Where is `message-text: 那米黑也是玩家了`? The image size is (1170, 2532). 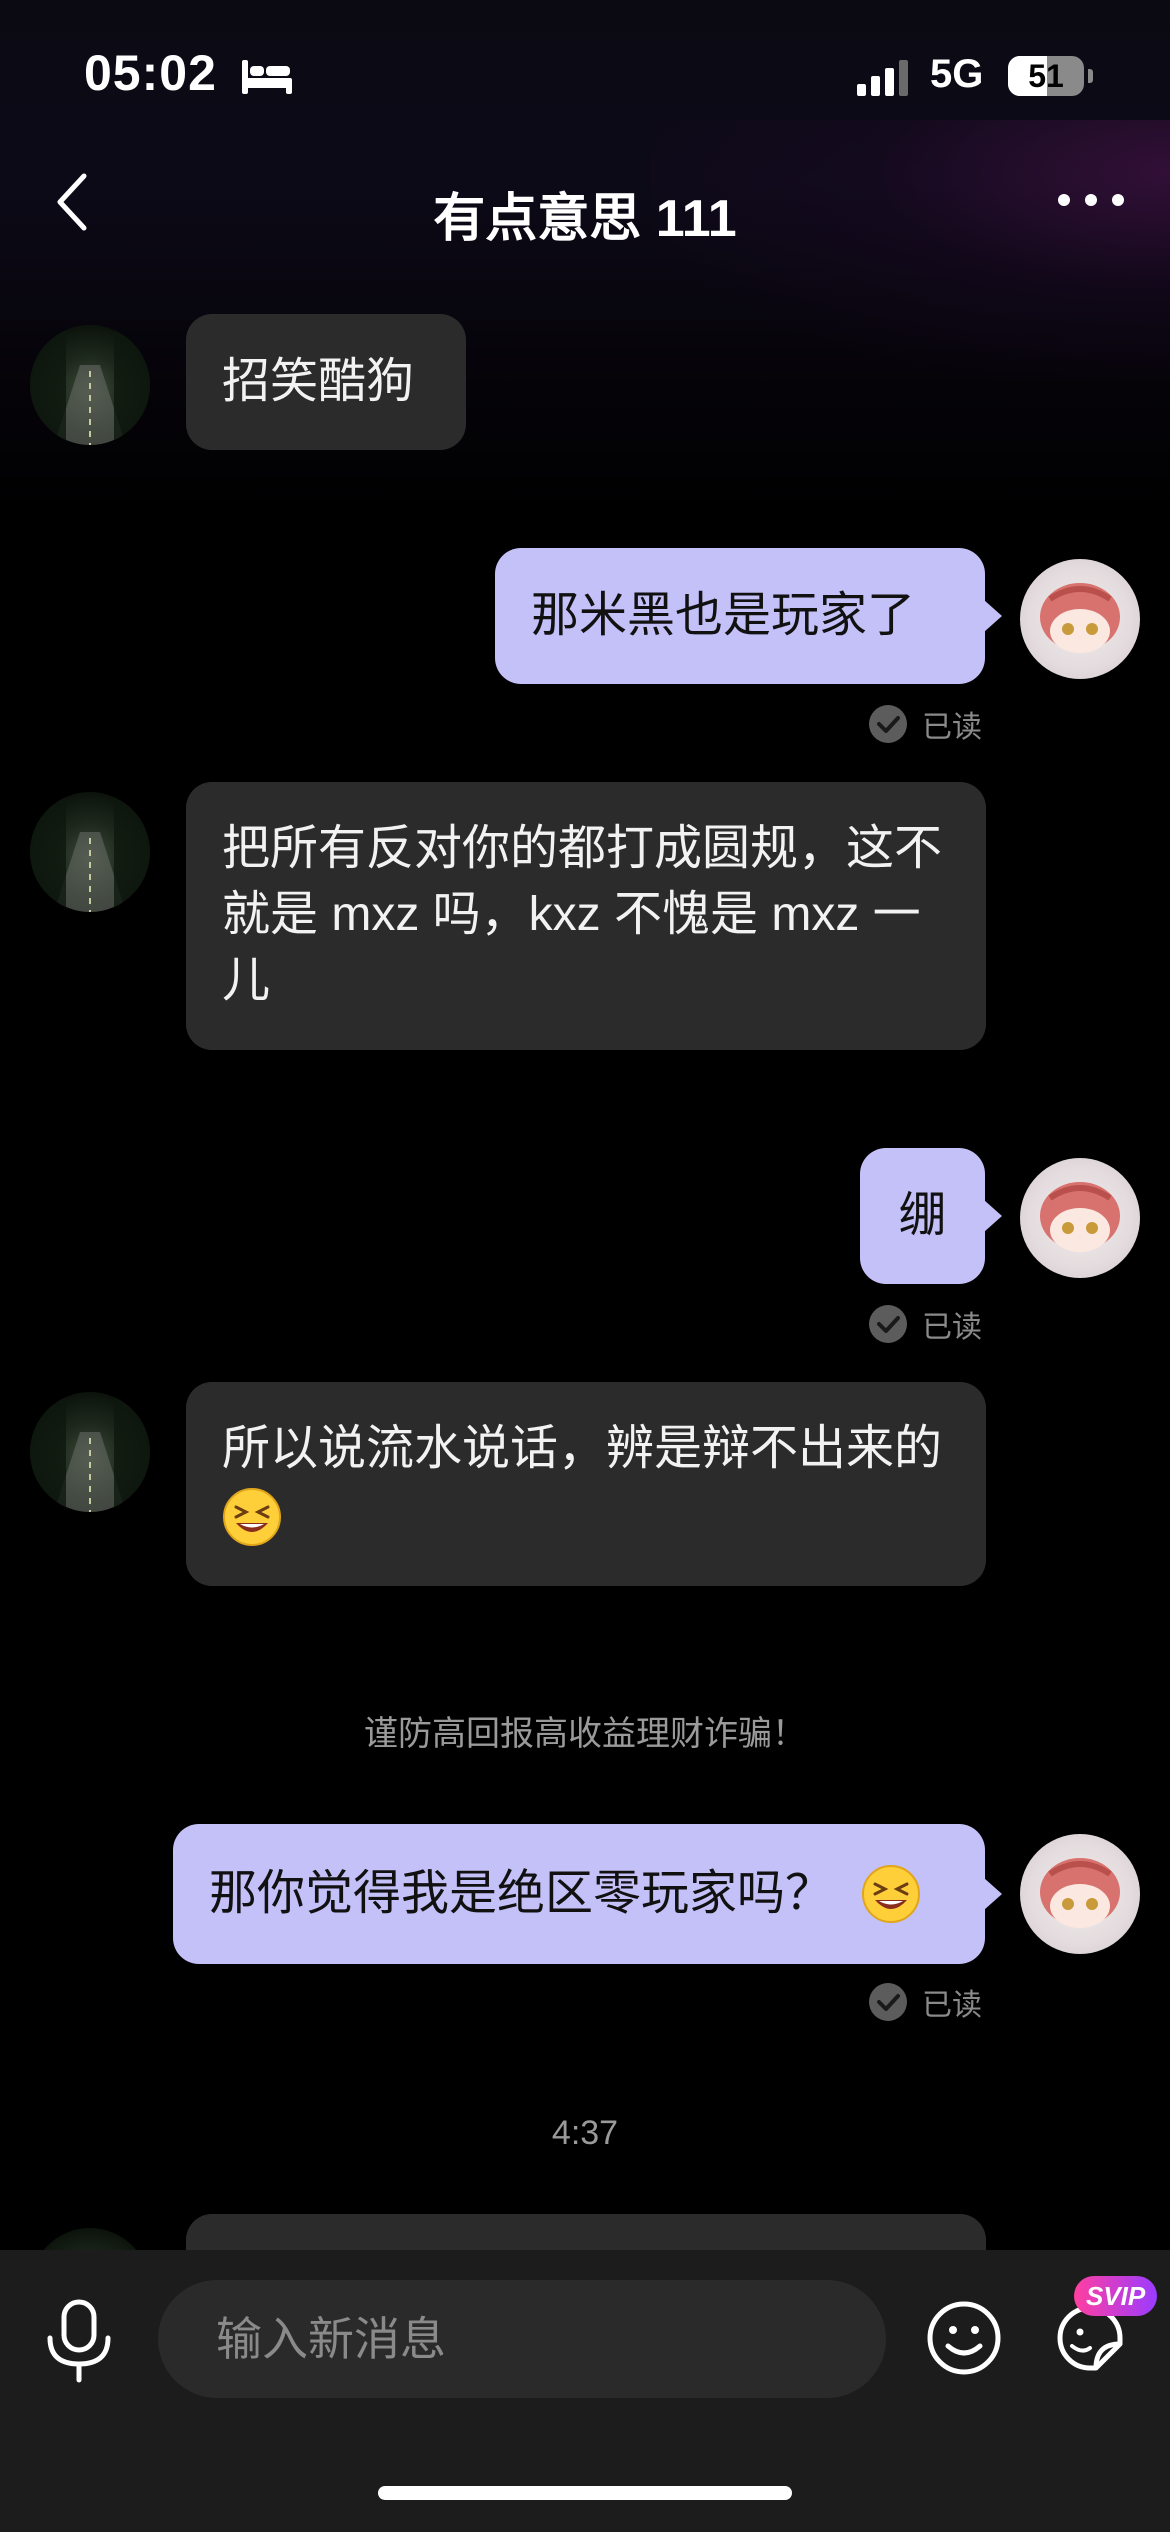 message-text: 那米黑也是玩家了 is located at coordinates (723, 615).